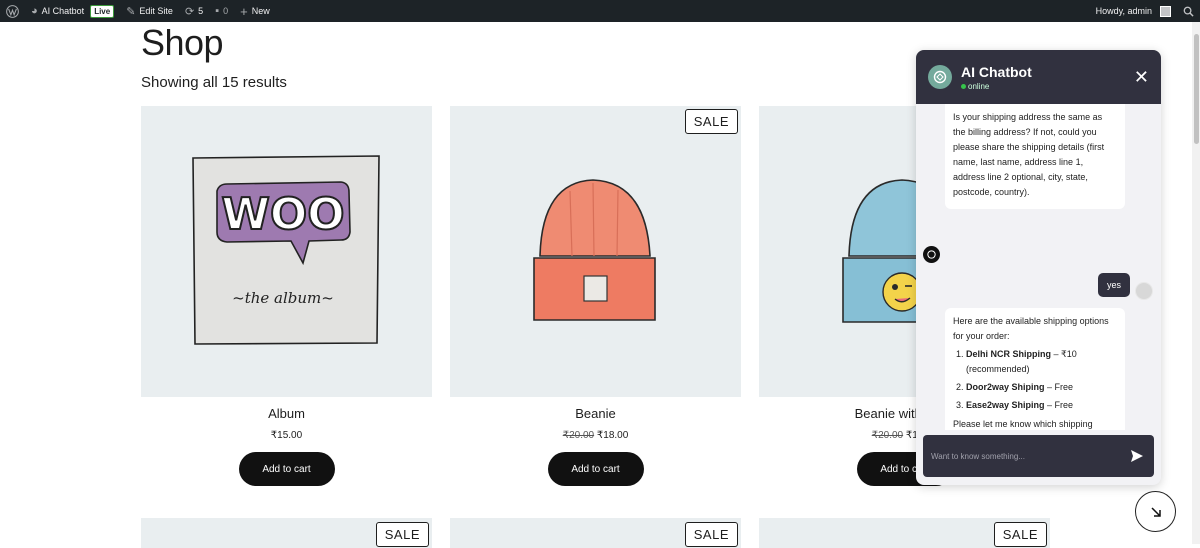 Image resolution: width=1200 pixels, height=548 pixels. I want to click on chat-title: AI Chatbot, so click(996, 71).